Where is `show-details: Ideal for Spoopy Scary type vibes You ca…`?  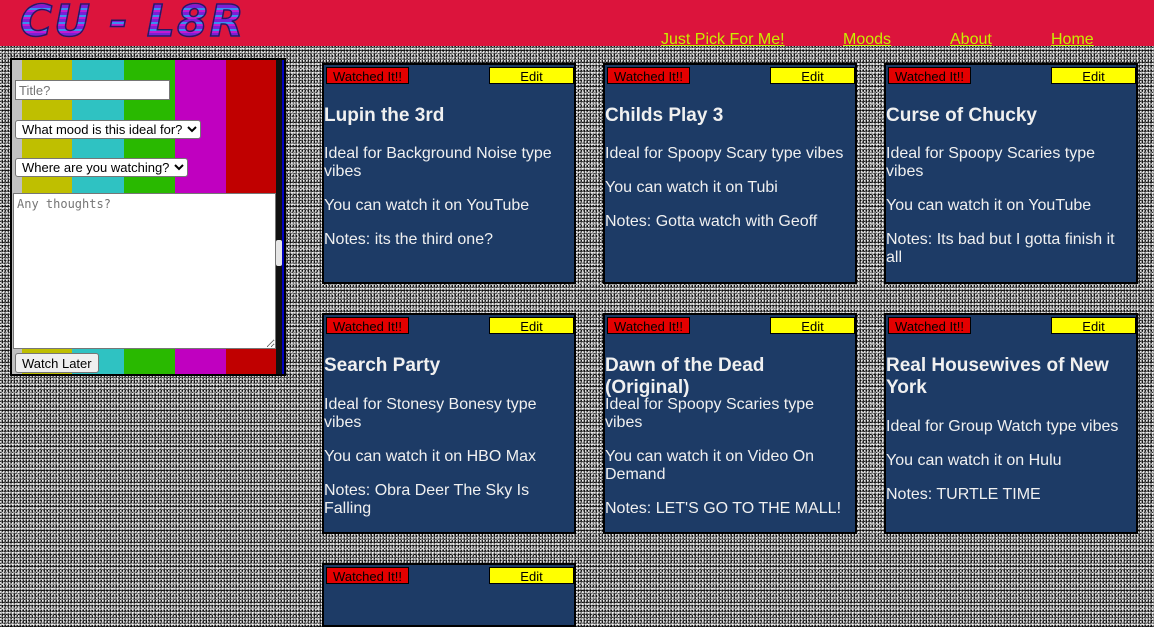 show-details: Ideal for Spoopy Scary type vibes You ca… is located at coordinates (725, 188).